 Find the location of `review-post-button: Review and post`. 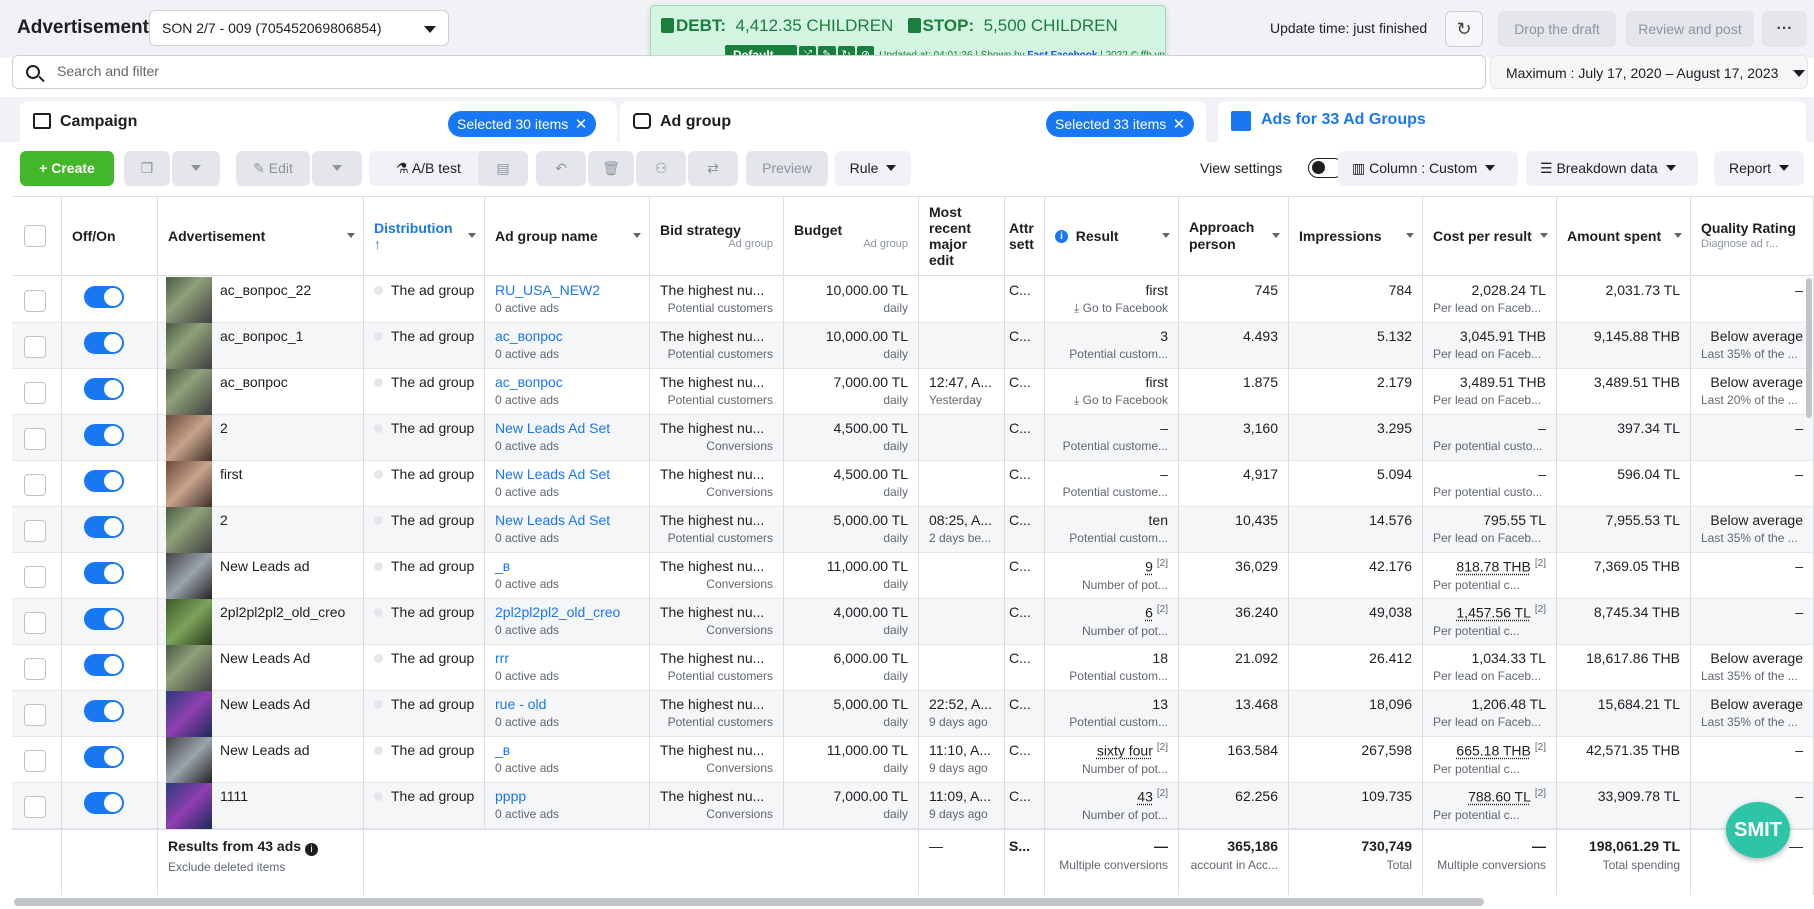

review-post-button: Review and post is located at coordinates (1690, 29).